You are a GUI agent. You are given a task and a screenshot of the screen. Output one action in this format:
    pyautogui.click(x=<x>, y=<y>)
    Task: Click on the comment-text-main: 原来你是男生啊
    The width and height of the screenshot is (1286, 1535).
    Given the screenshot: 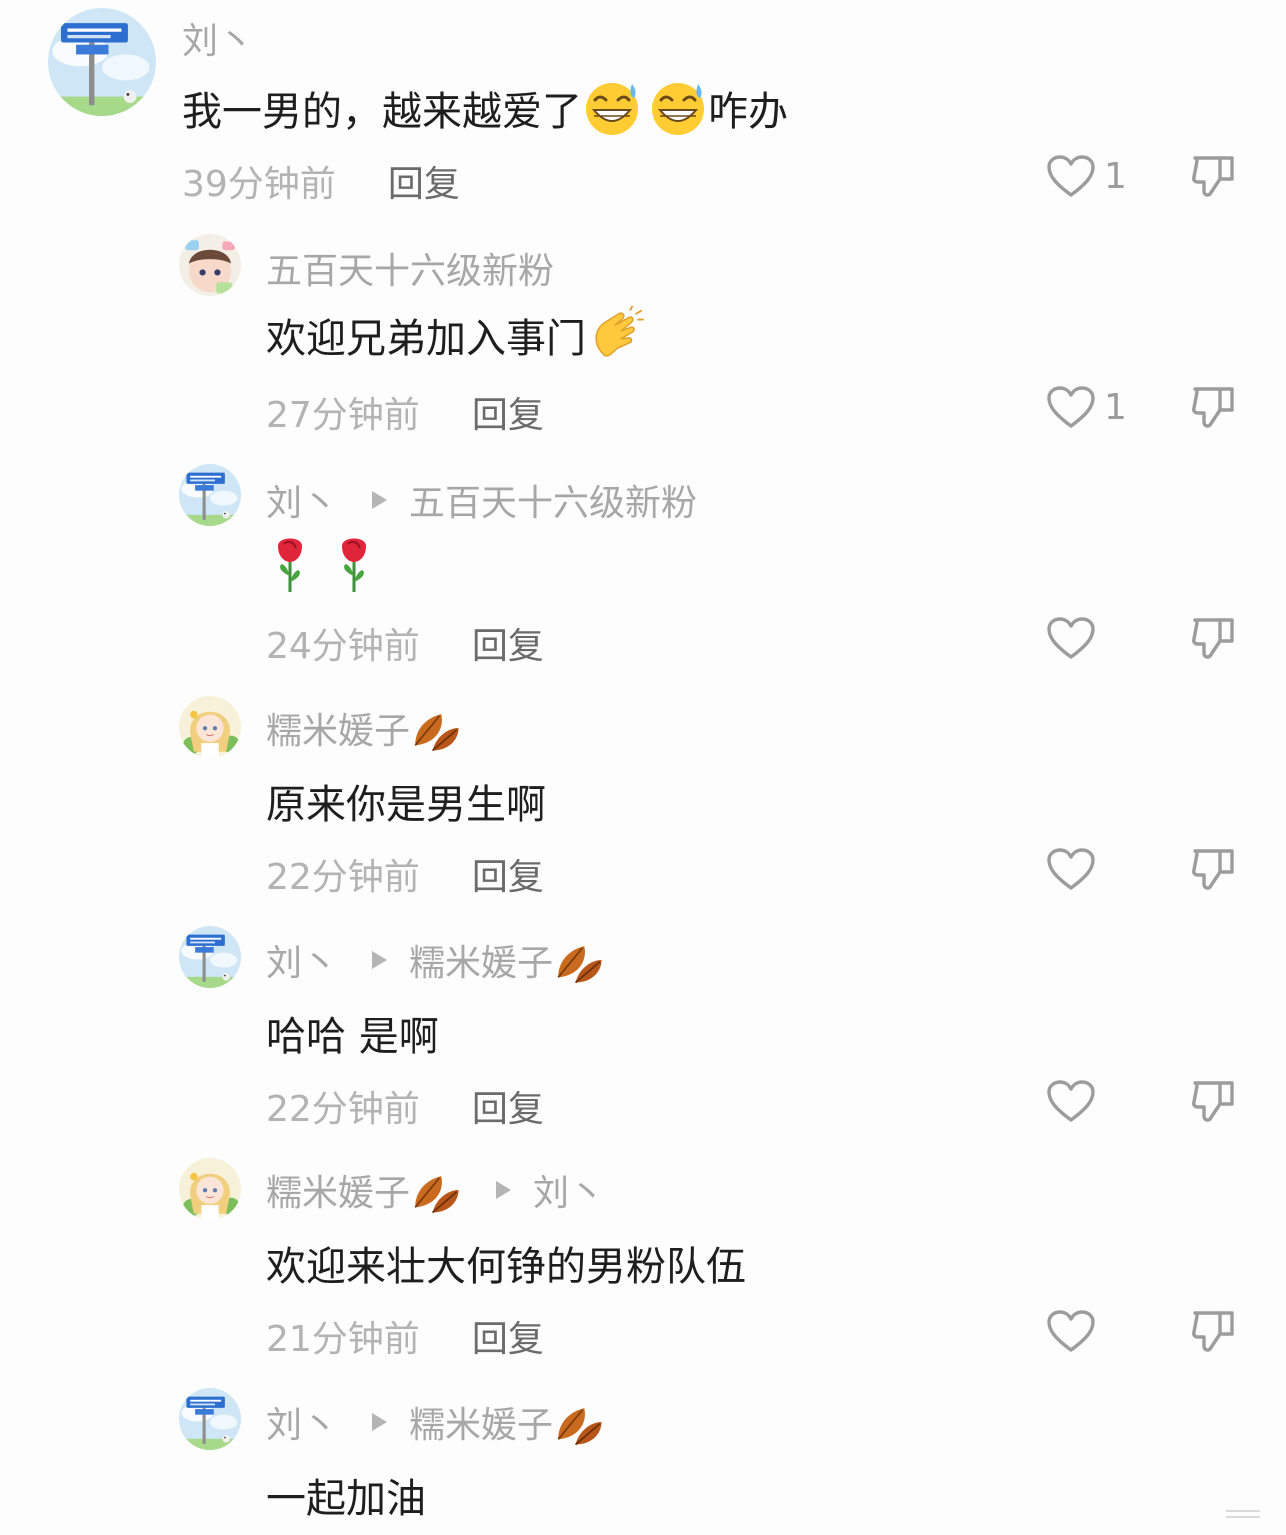 What is the action you would take?
    pyautogui.click(x=406, y=805)
    